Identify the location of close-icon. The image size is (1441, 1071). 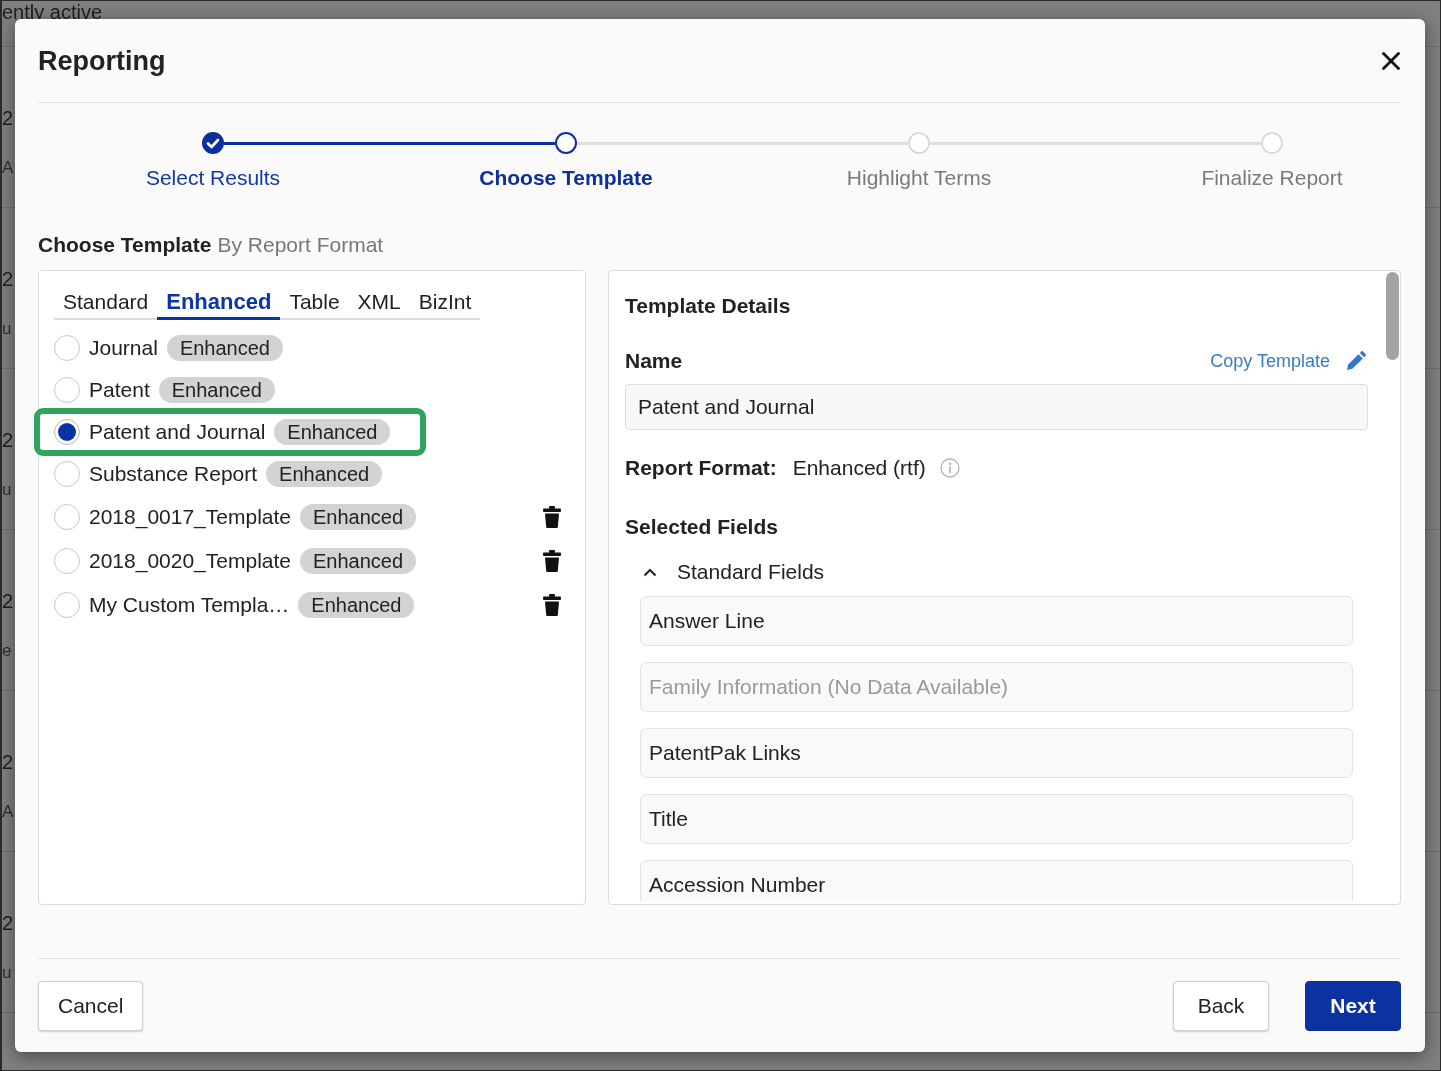
(1391, 60).